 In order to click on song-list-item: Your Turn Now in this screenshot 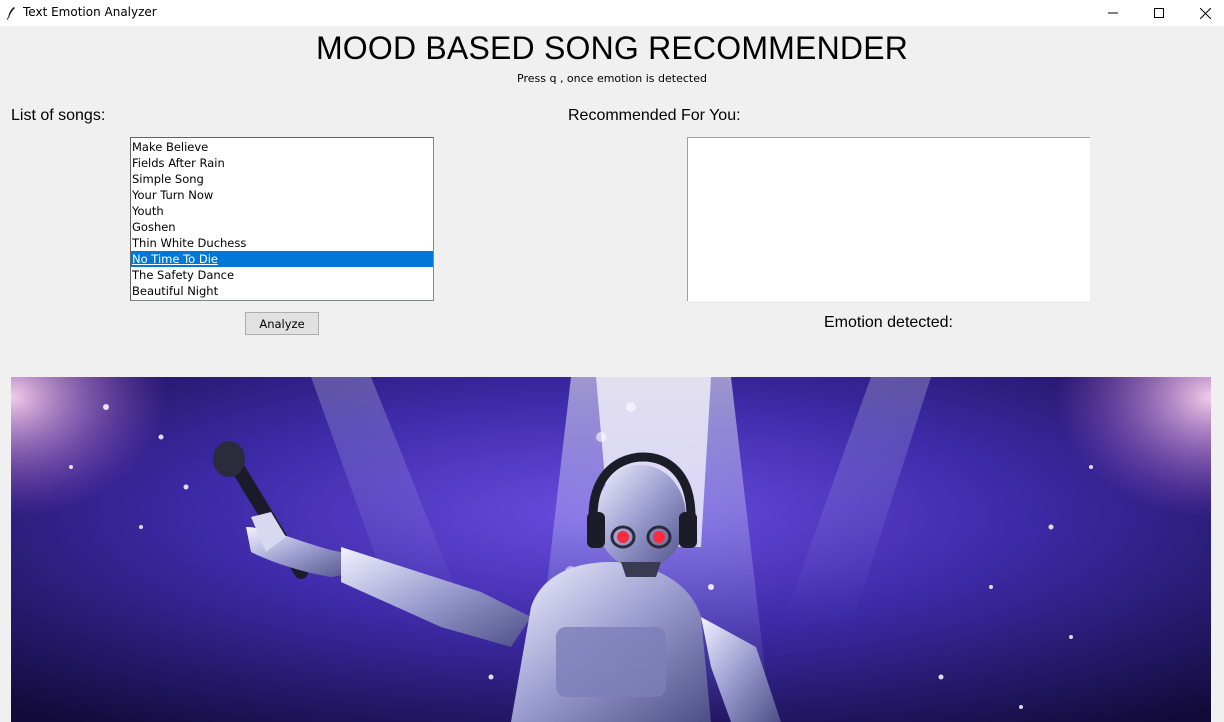, I will do `click(282, 195)`.